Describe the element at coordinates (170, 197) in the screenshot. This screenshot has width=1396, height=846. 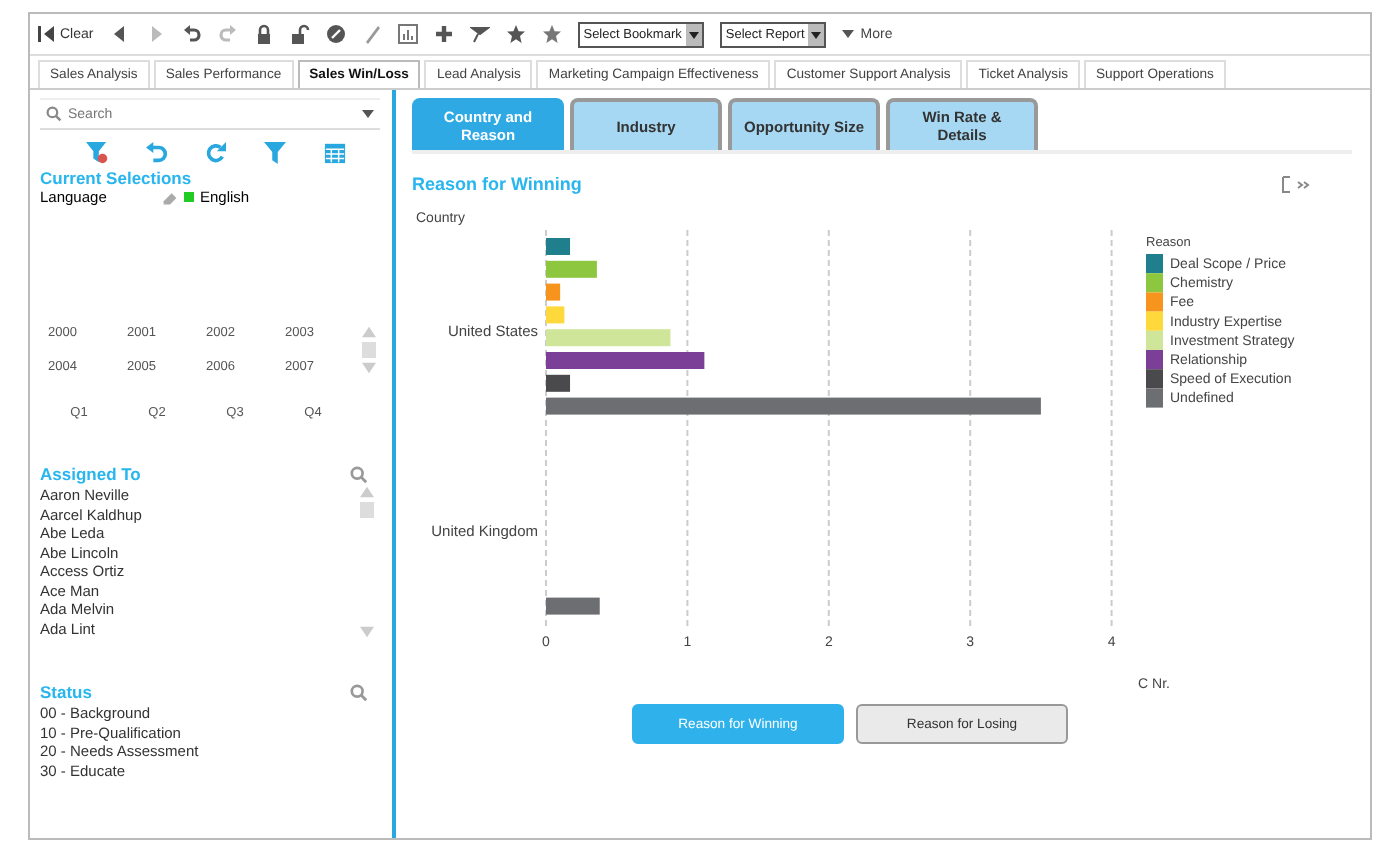
I see `eraser-icon` at that location.